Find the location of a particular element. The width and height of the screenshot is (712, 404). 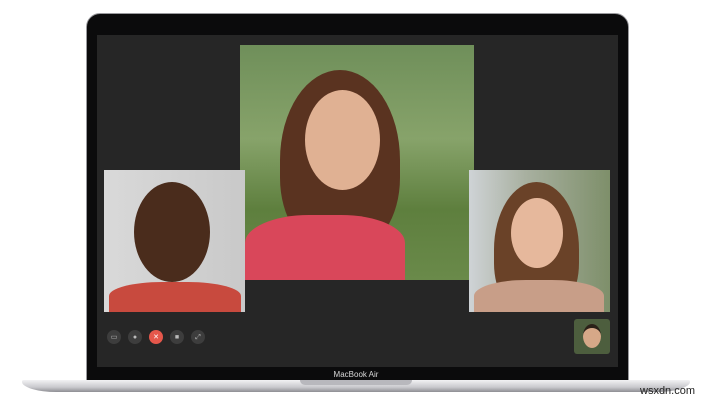

fullscreen-button: ⤢ is located at coordinates (198, 337).